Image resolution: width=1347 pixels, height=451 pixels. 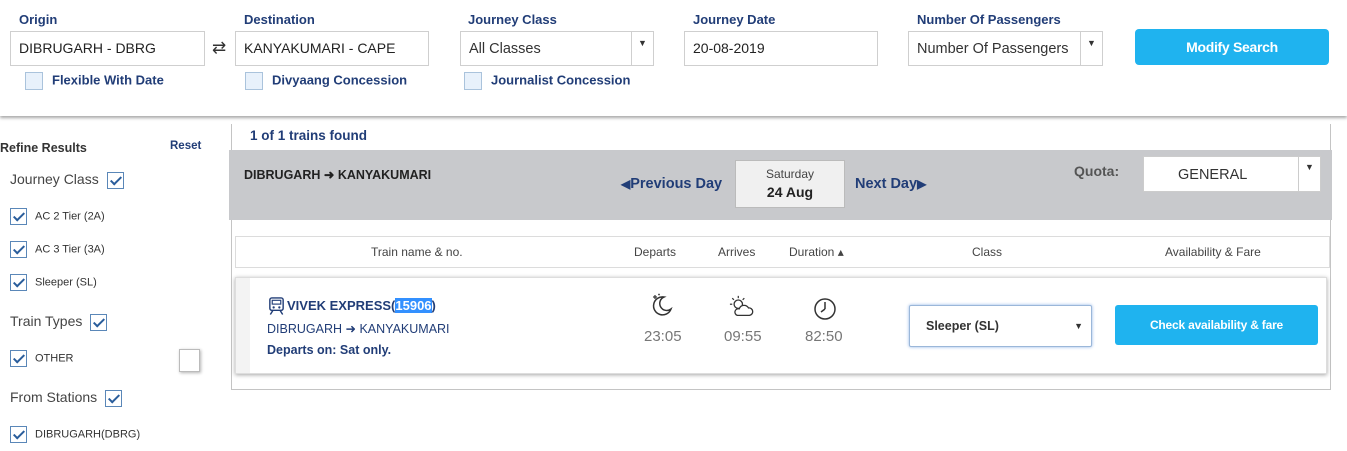 I want to click on journalist-label: Journalist Concession, so click(x=561, y=80).